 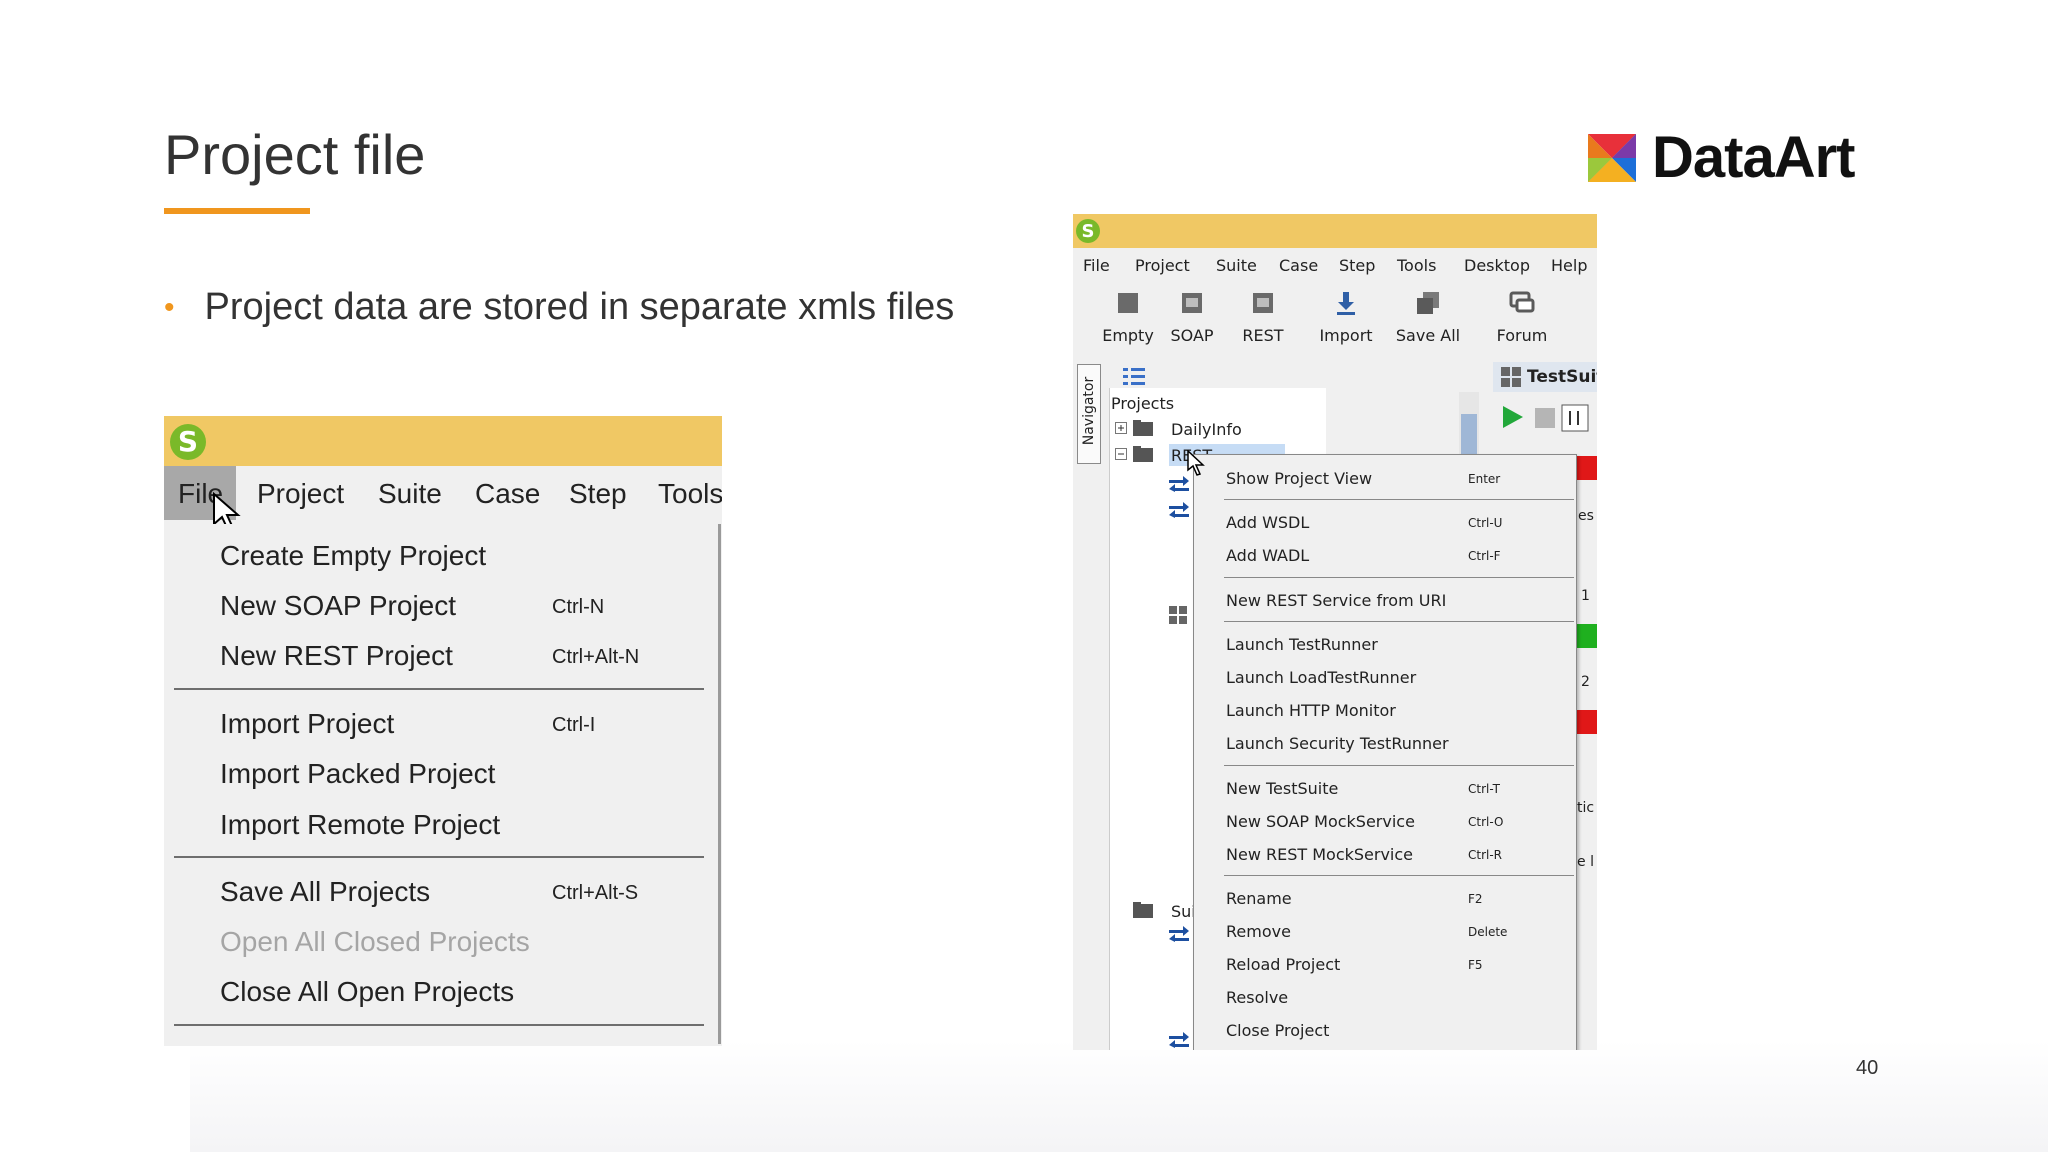 What do you see at coordinates (375, 941) in the screenshot?
I see `menu-item-open-all-closed-projects: Open All Closed Projects` at bounding box center [375, 941].